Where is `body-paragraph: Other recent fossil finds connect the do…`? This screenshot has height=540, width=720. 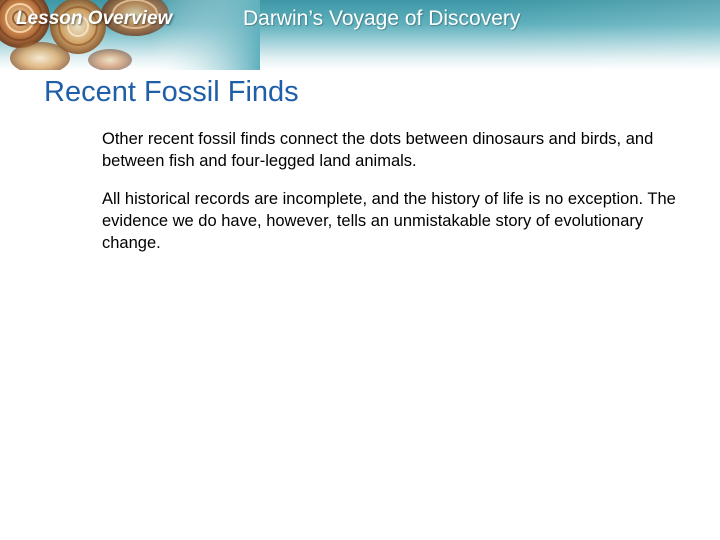 body-paragraph: Other recent fossil finds connect the do… is located at coordinates (378, 150).